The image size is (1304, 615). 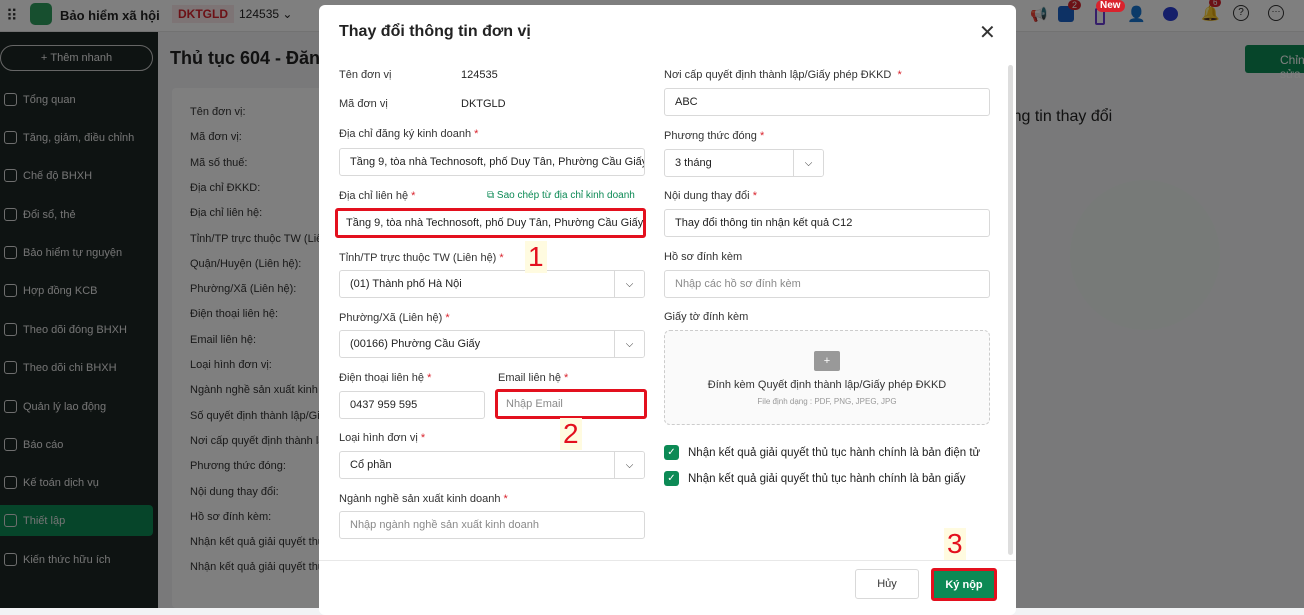 I want to click on ward-select: (00166) Phường Cầu Giấy ⌵, so click(x=492, y=344).